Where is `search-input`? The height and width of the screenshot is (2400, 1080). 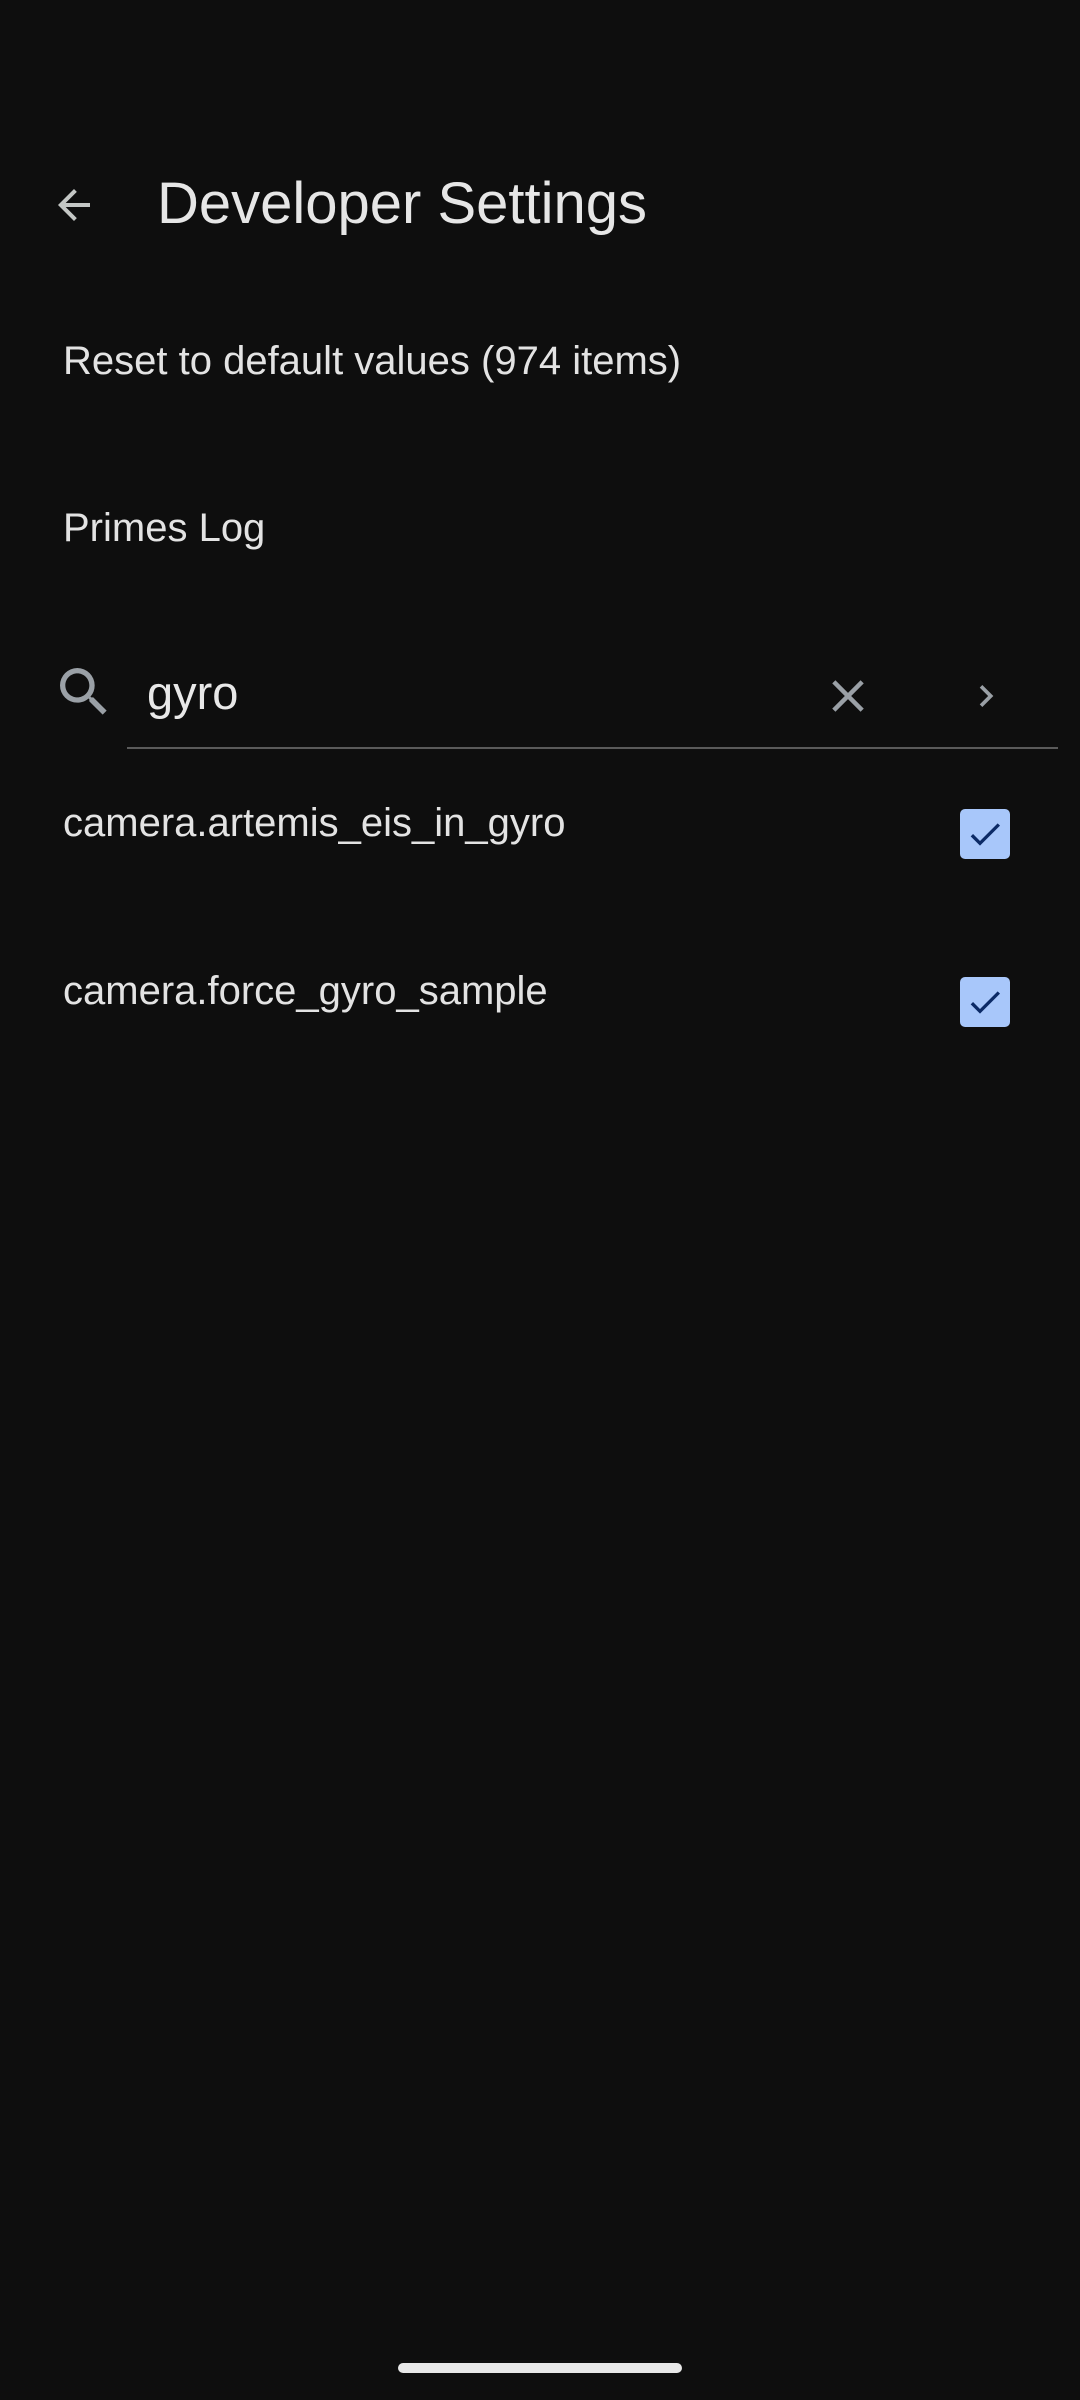 search-input is located at coordinates (467, 692).